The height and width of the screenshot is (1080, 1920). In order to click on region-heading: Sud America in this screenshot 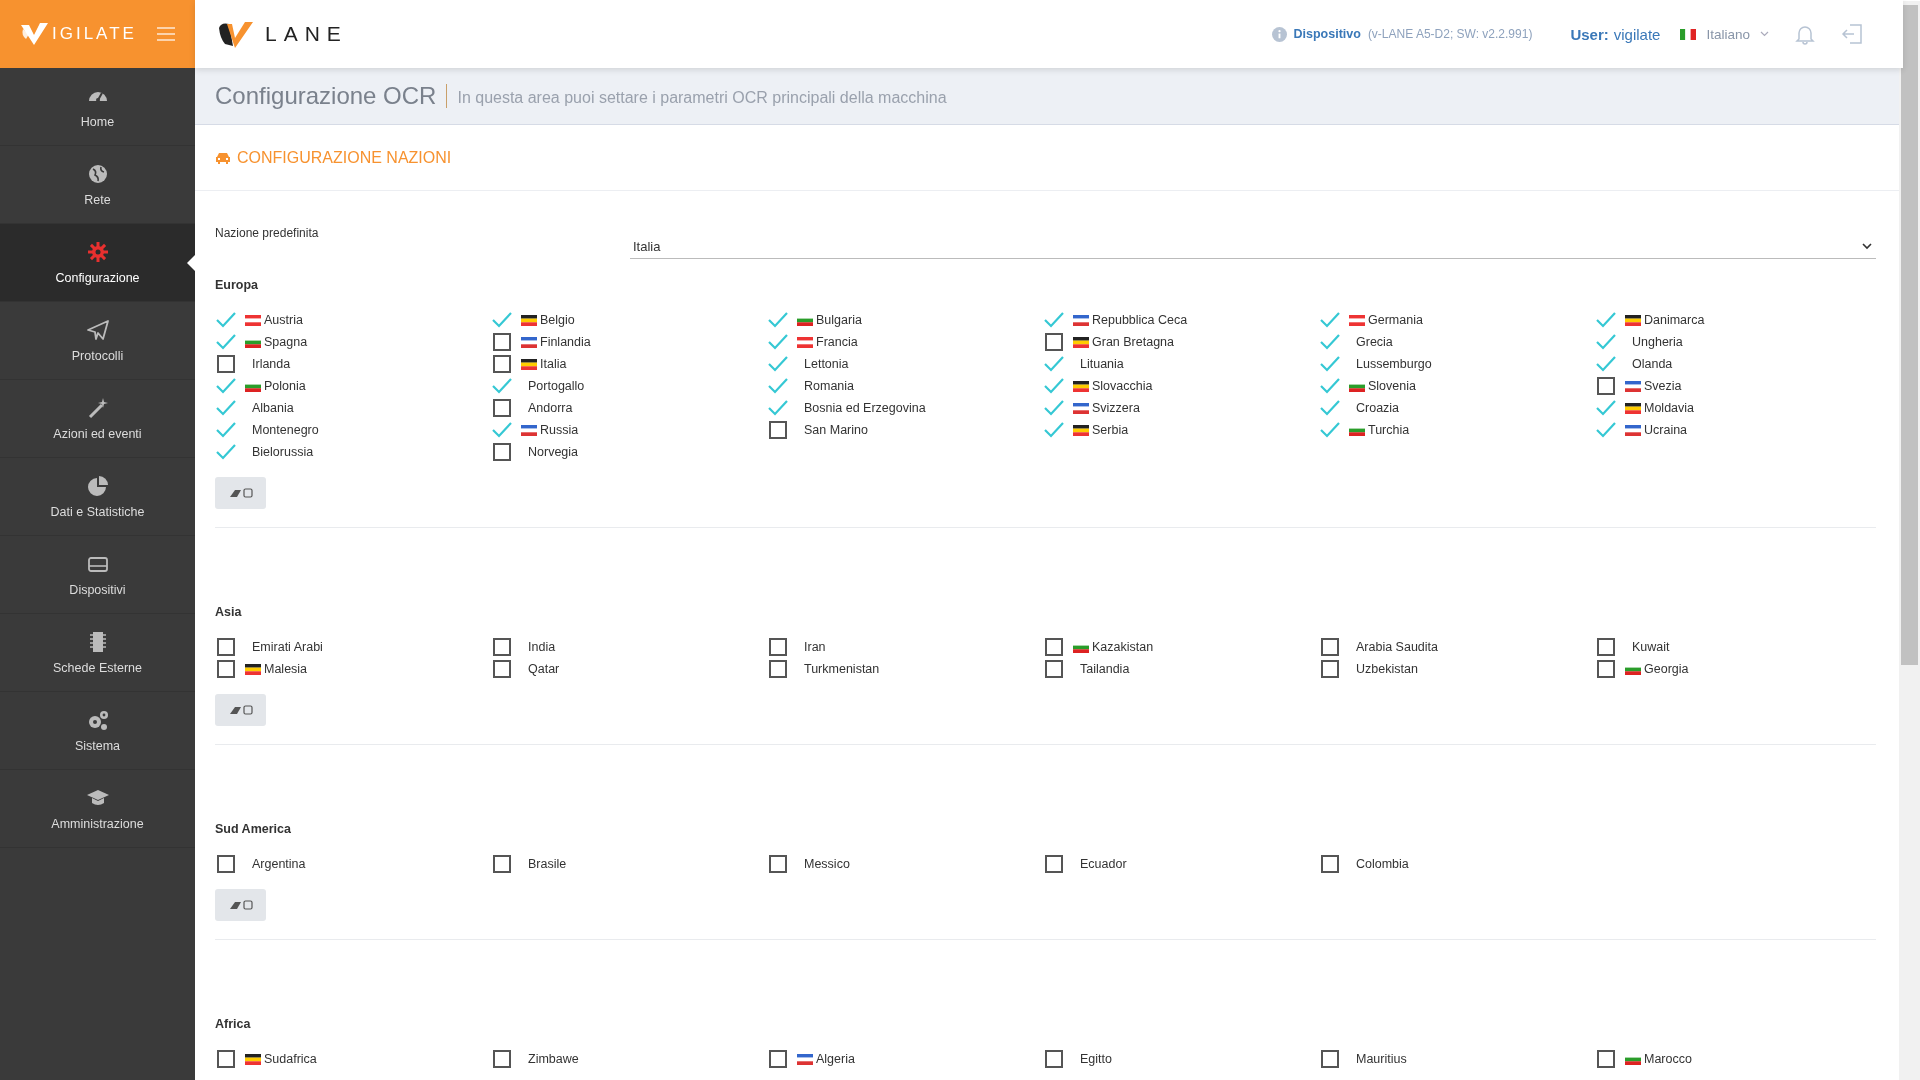, I will do `click(253, 829)`.